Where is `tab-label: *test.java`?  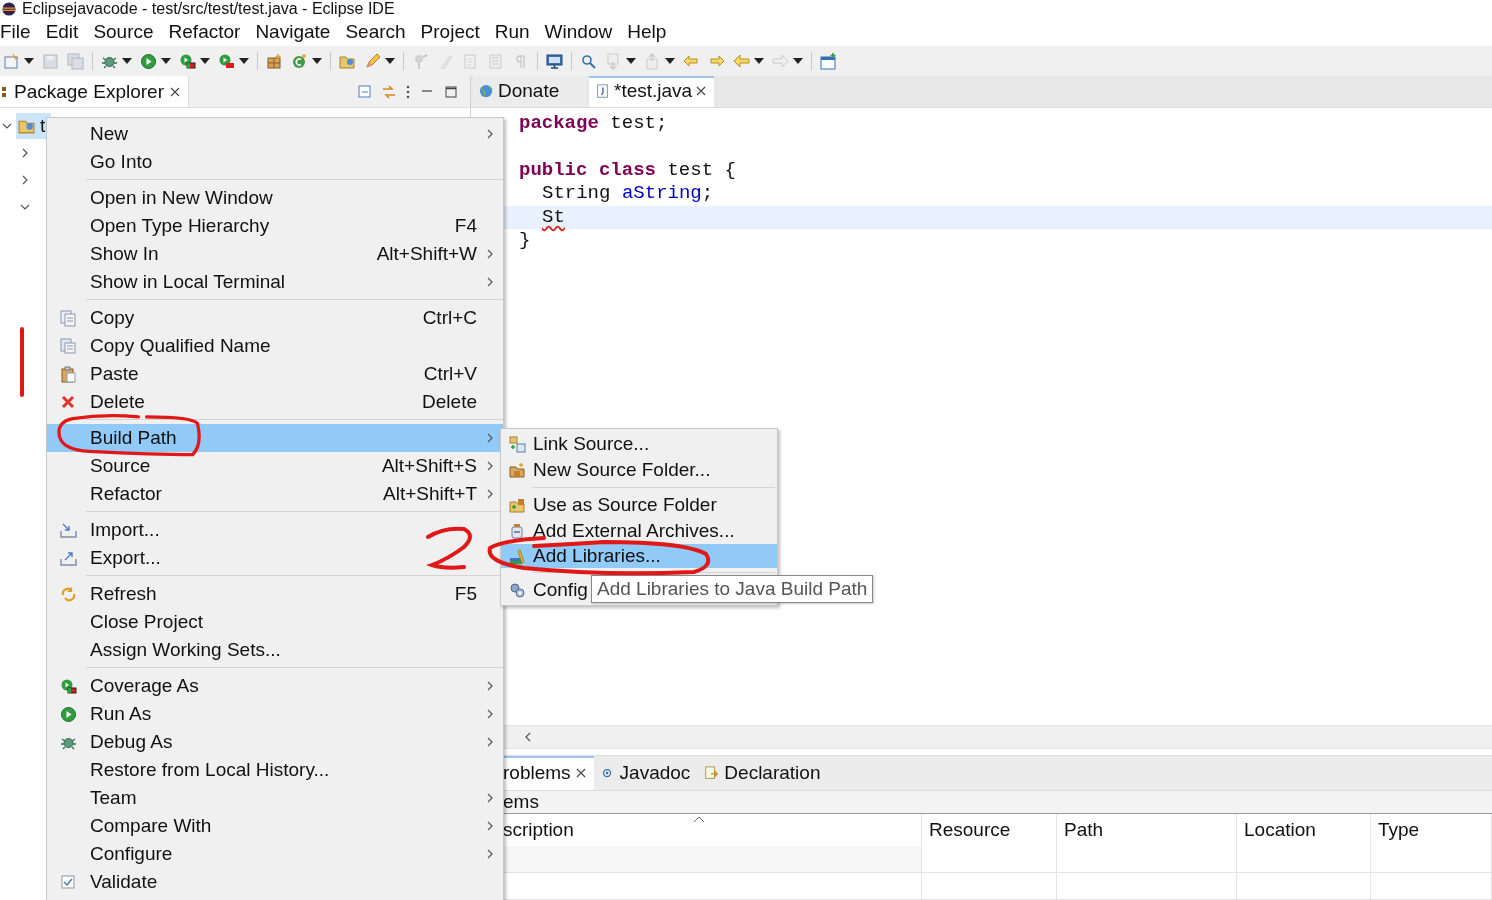 tab-label: *test.java is located at coordinates (653, 91).